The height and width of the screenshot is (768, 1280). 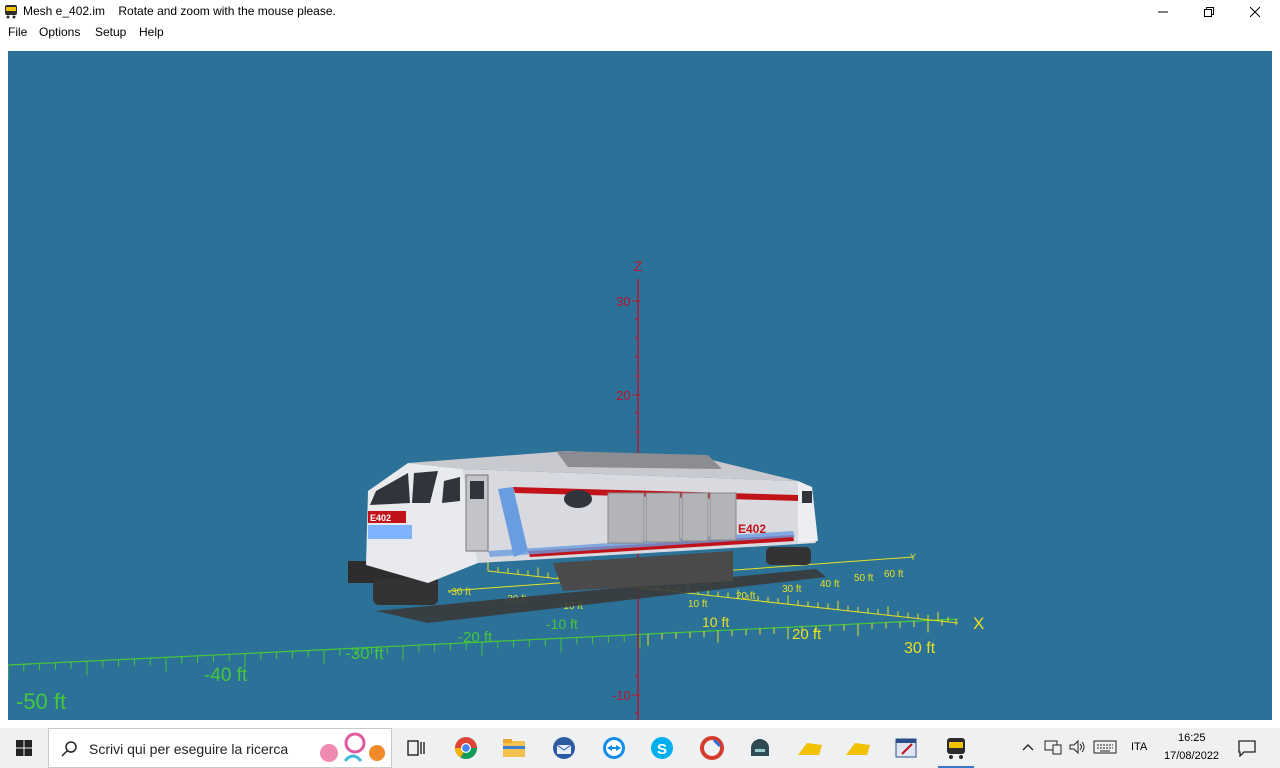 What do you see at coordinates (752, 529) in the screenshot?
I see `loco-number-side: E402` at bounding box center [752, 529].